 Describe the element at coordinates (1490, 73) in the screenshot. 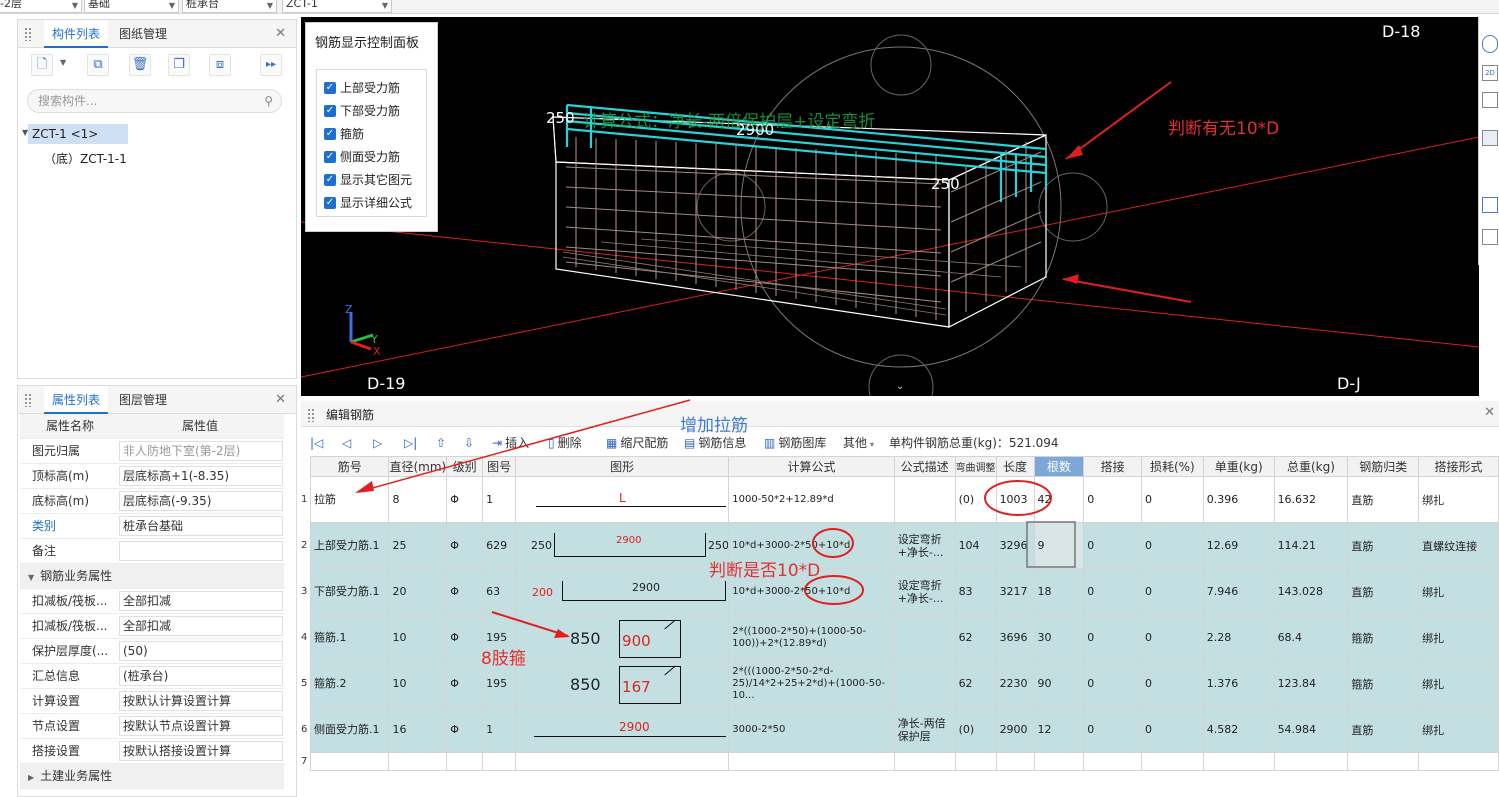

I see `view-2d-icon: 2D` at that location.